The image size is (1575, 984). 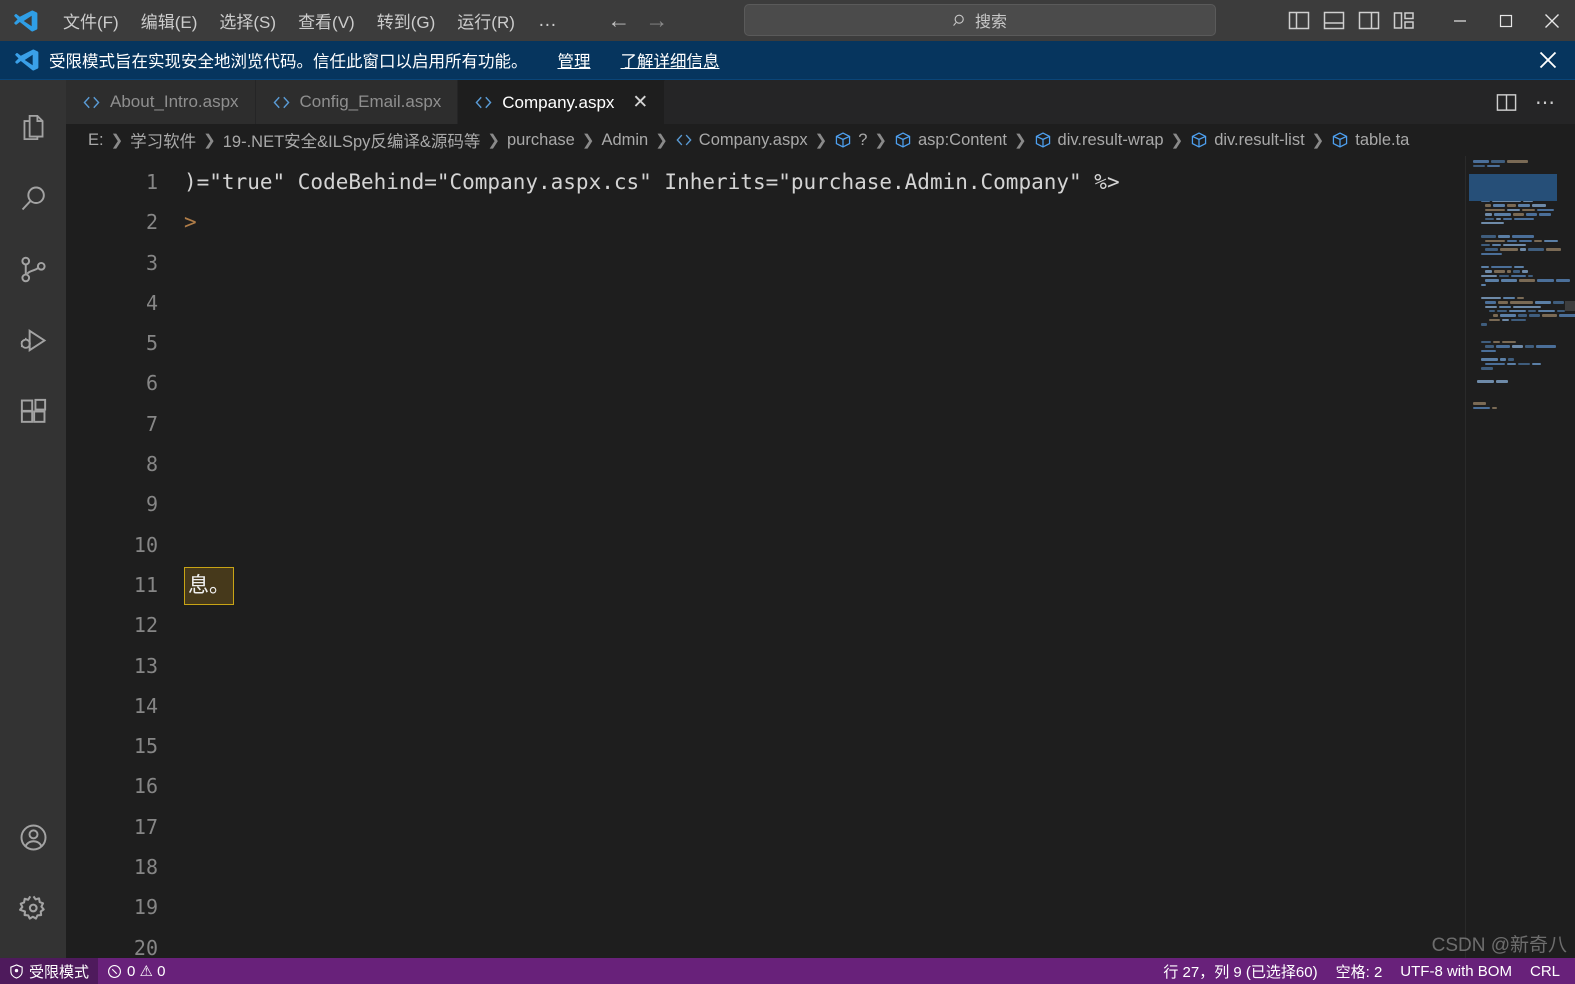 I want to click on breadcrumb-symbol-2: div.result-wrap, so click(x=1099, y=140).